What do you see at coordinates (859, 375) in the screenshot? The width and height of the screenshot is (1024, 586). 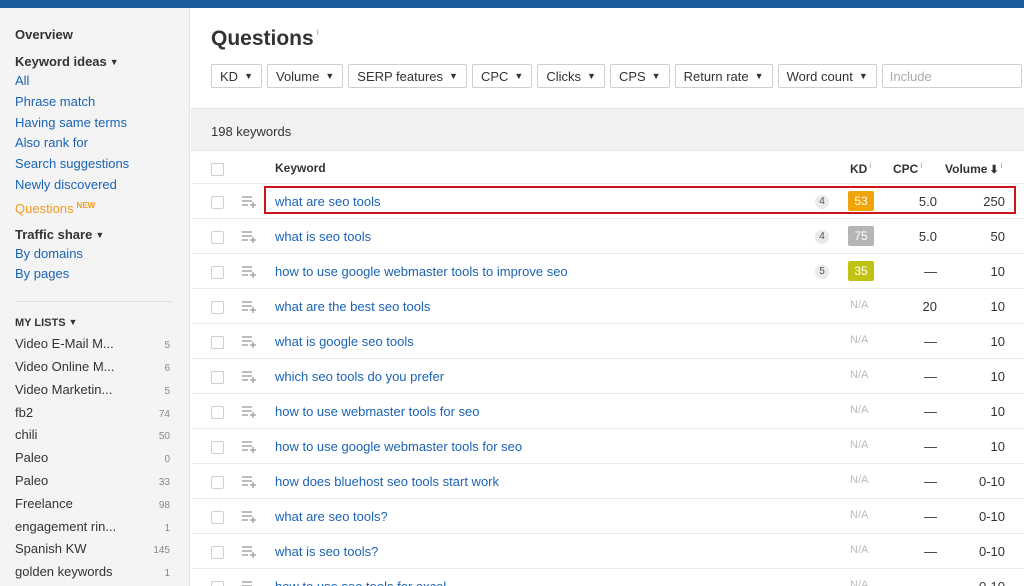 I see `kd-na: N/A` at bounding box center [859, 375].